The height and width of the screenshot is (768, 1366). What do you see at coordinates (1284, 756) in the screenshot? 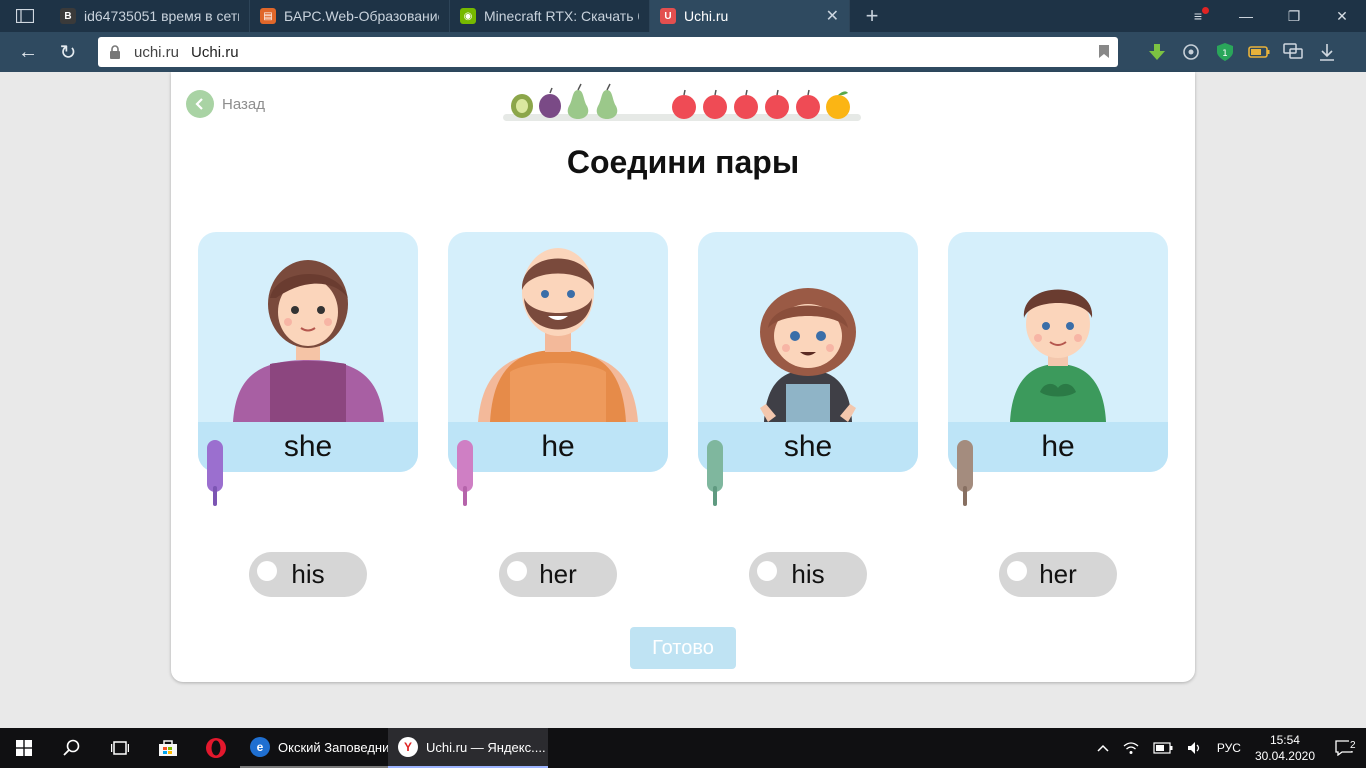
I see `clock-date: 30.04.2020` at bounding box center [1284, 756].